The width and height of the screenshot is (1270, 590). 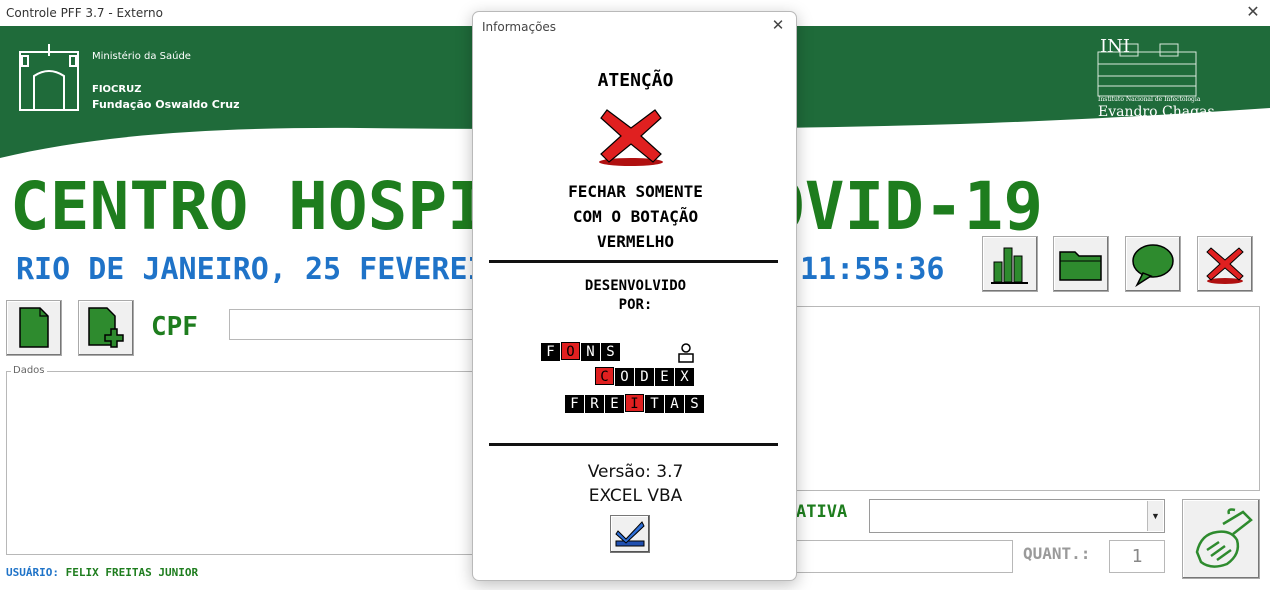 I want to click on window-title: Controle PFF 3.7 - Externo, so click(x=84, y=13).